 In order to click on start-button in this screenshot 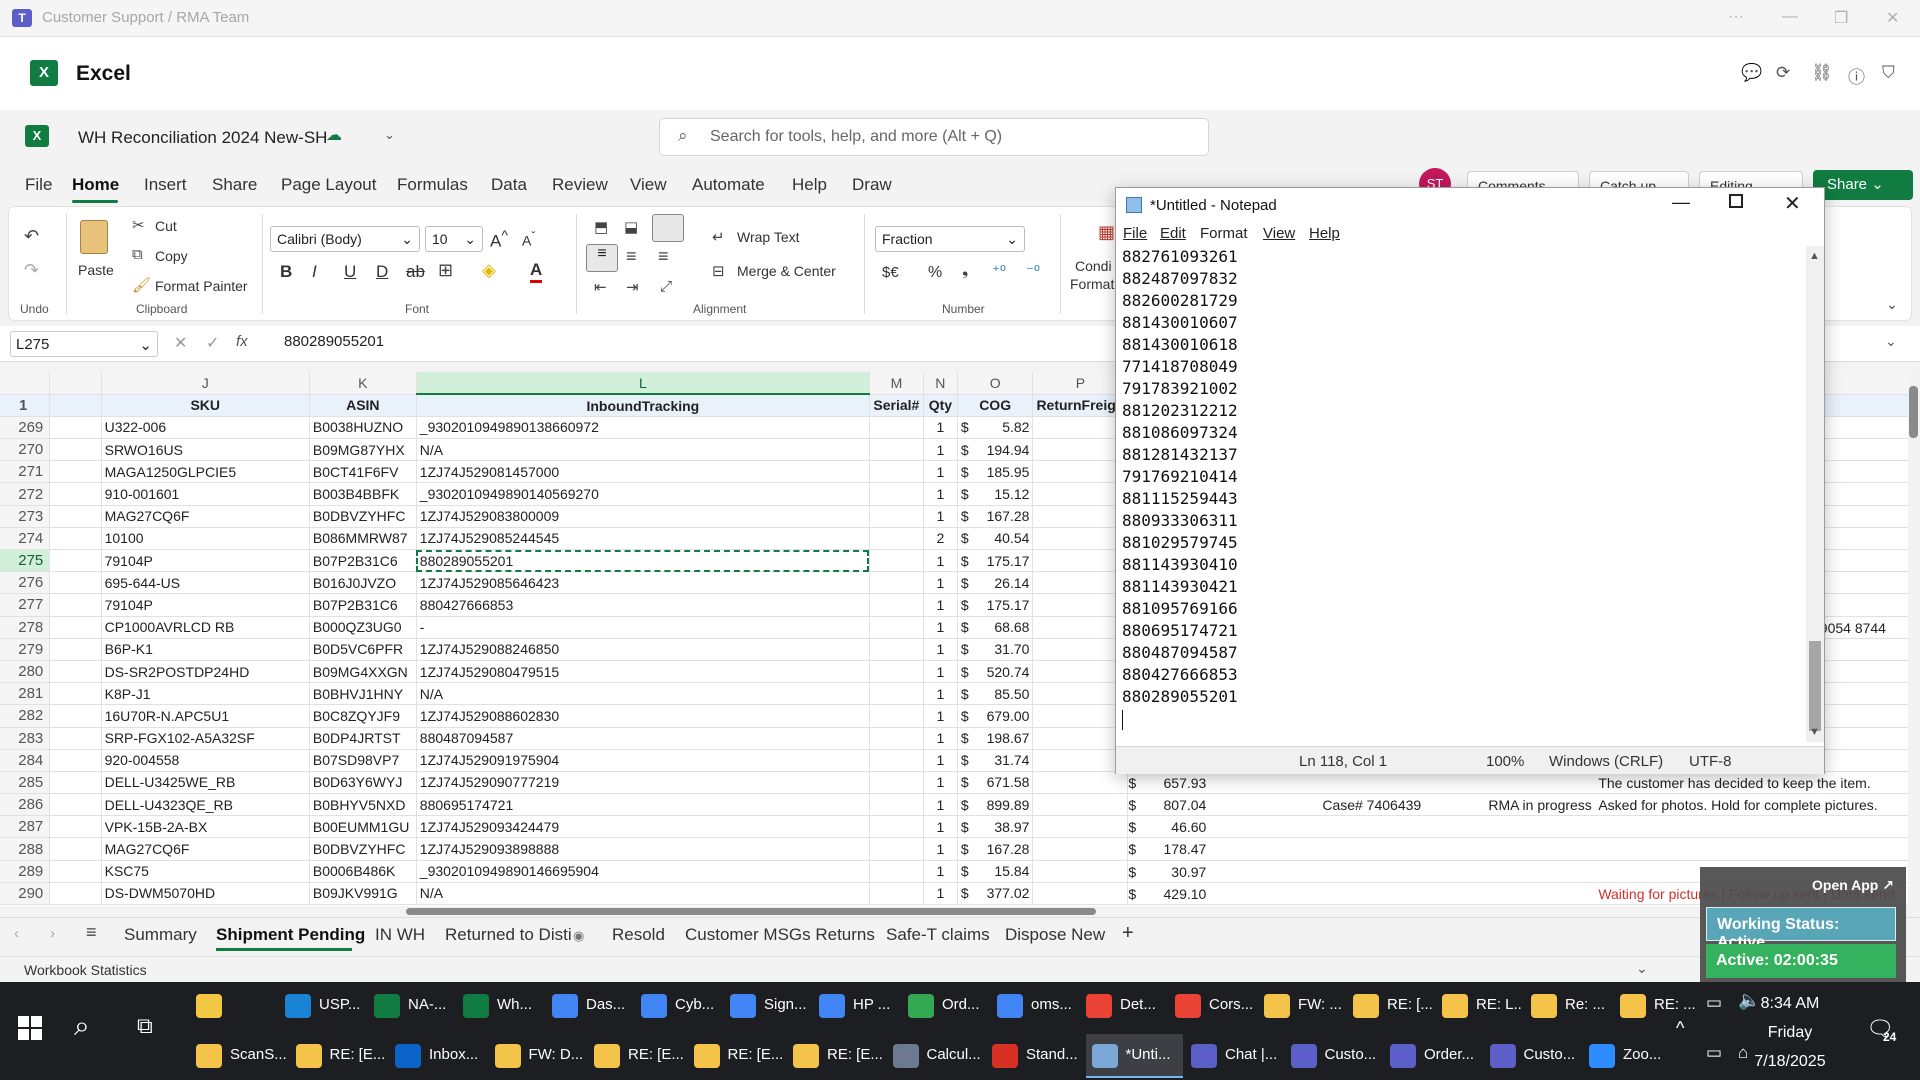, I will do `click(30, 1028)`.